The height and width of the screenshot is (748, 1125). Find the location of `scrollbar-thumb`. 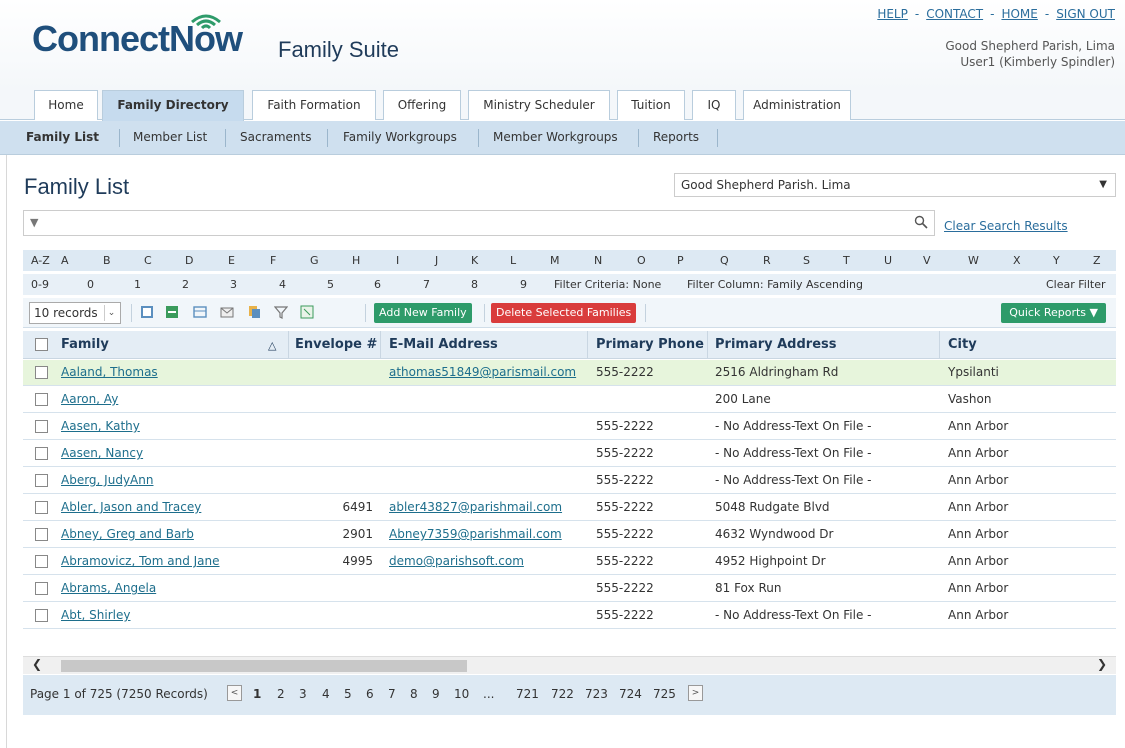

scrollbar-thumb is located at coordinates (264, 666).